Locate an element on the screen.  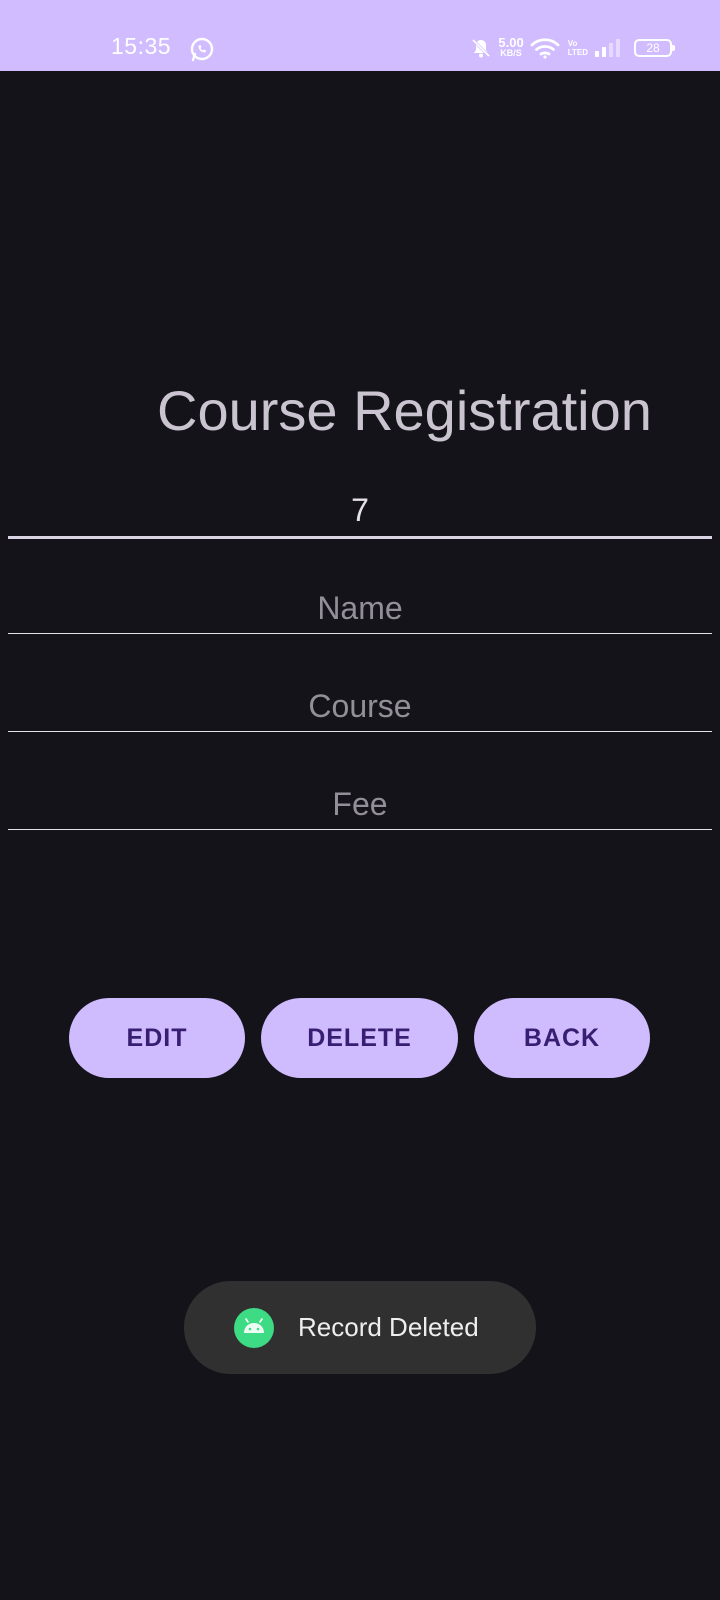
whatsapp-icon is located at coordinates (202, 49).